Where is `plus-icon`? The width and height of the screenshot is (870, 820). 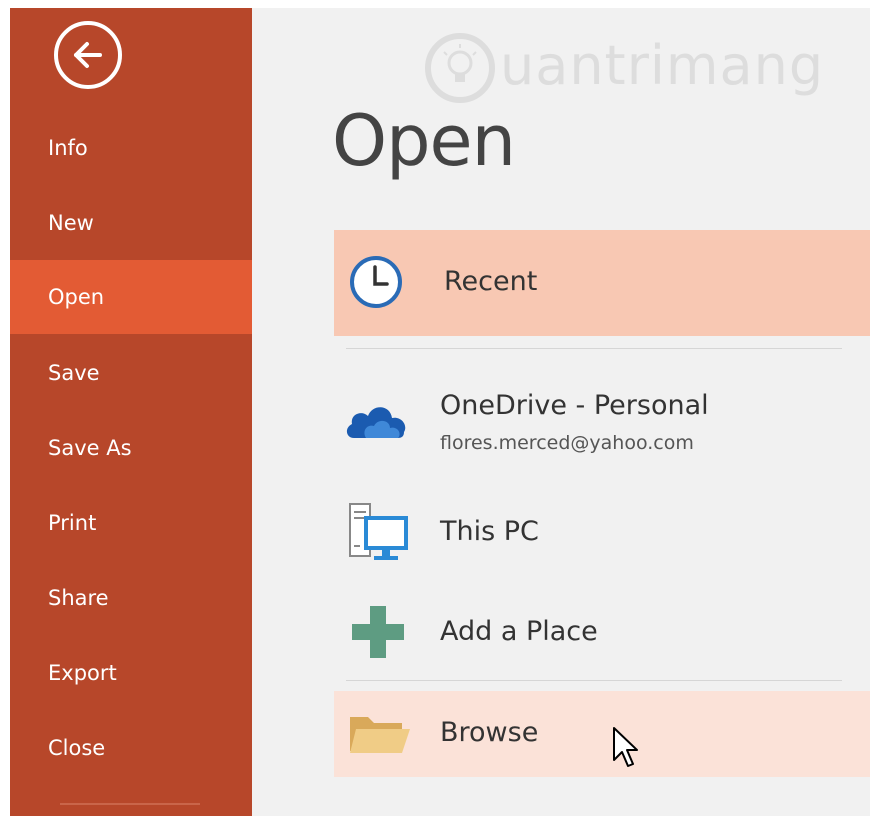 plus-icon is located at coordinates (378, 632).